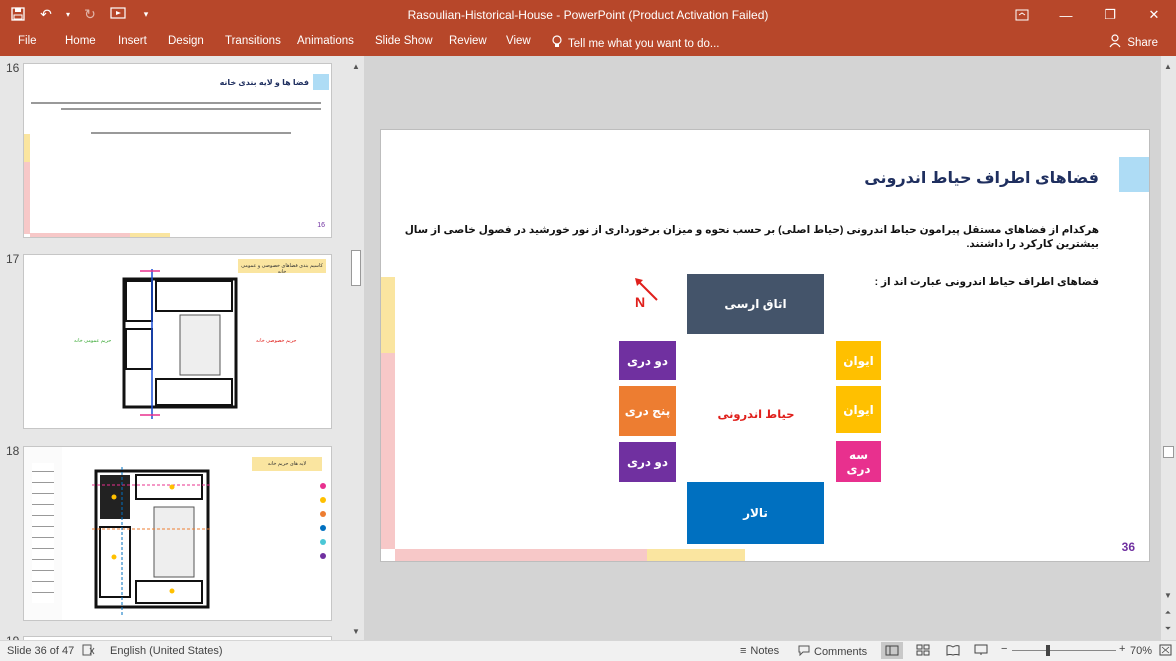 Image resolution: width=1176 pixels, height=661 pixels. What do you see at coordinates (696, 555) in the screenshot?
I see `bottom-accent-yellow` at bounding box center [696, 555].